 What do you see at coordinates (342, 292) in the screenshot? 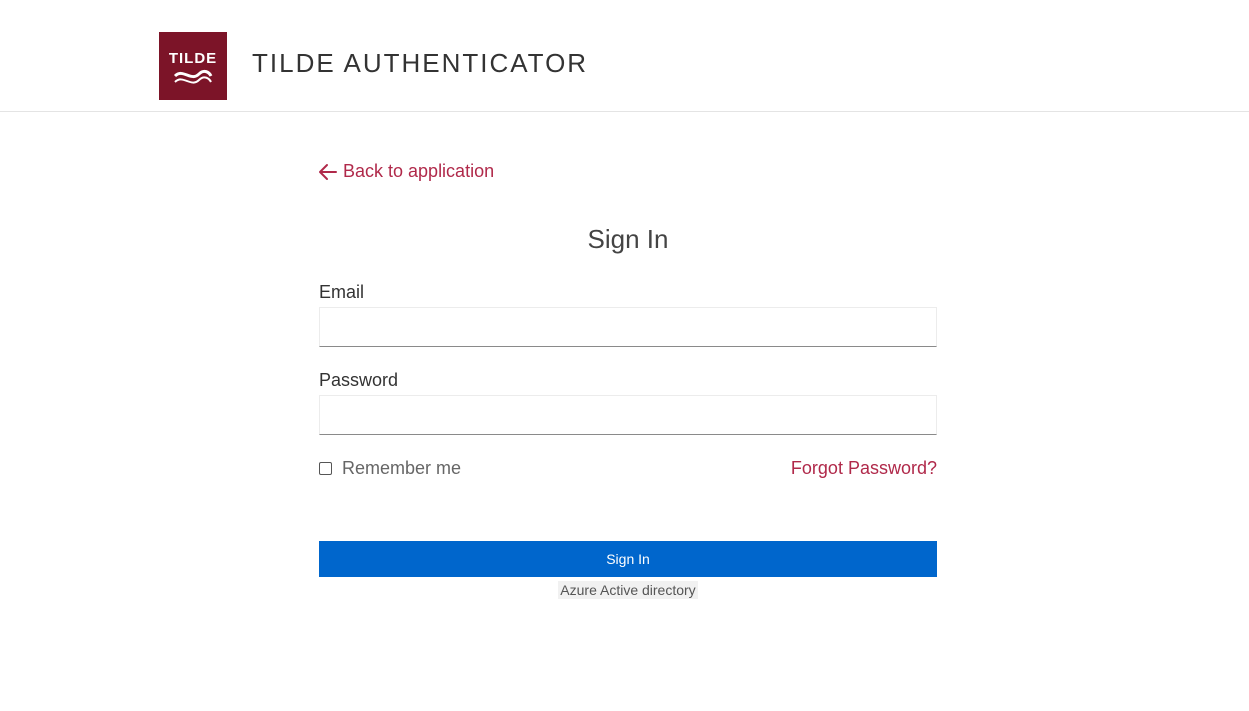
I see `email-label: Email` at bounding box center [342, 292].